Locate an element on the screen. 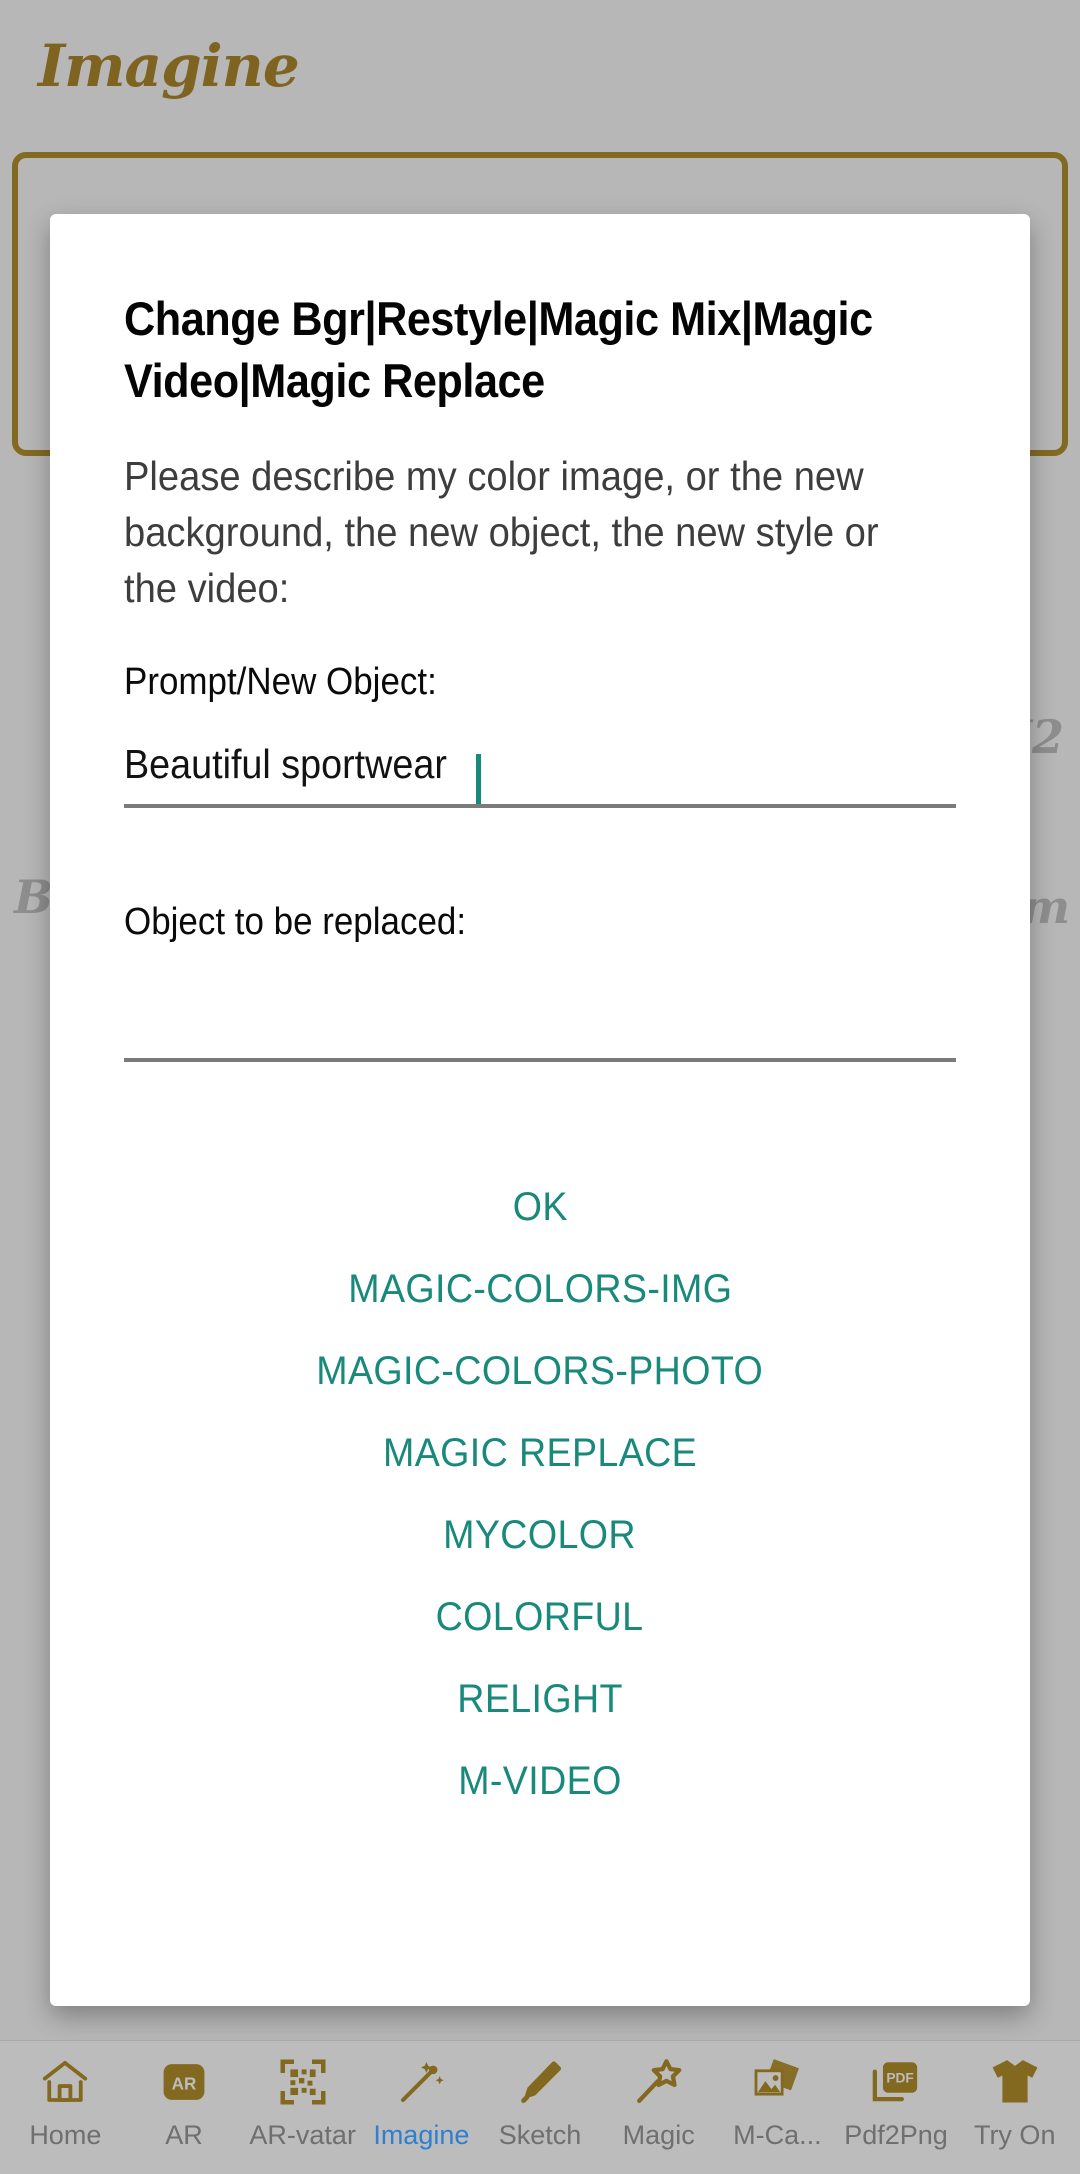 The height and width of the screenshot is (2174, 1080). magic-replace-button: MAGIC REPLACE is located at coordinates (540, 1453).